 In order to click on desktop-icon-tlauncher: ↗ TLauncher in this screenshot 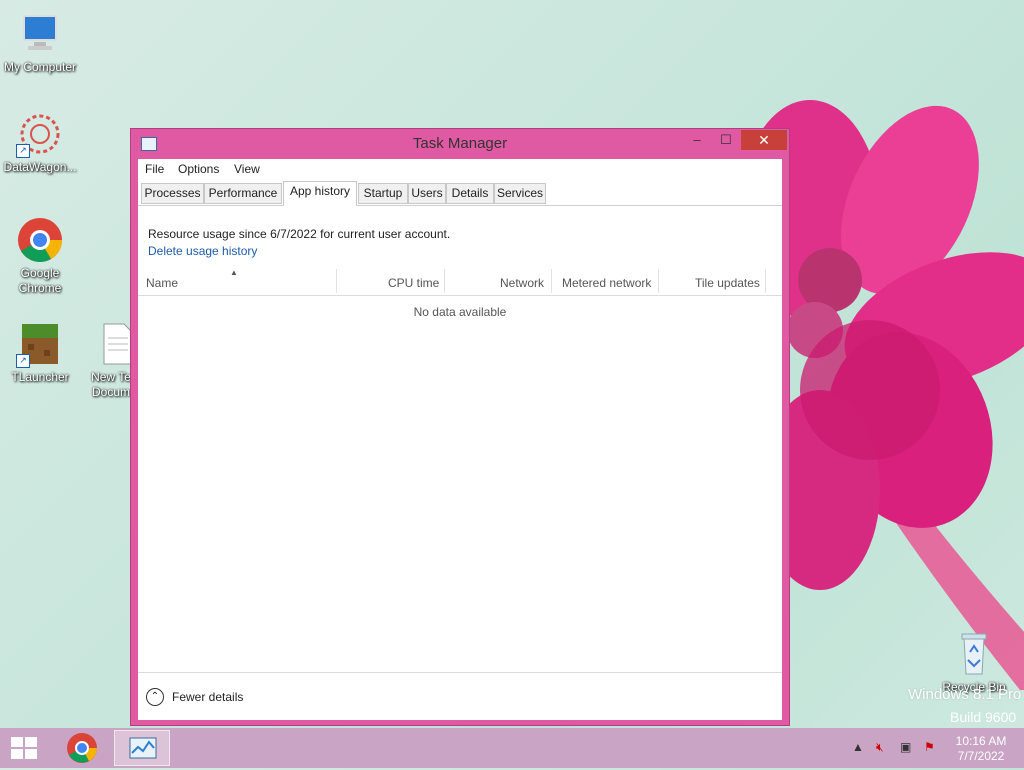, I will do `click(40, 352)`.